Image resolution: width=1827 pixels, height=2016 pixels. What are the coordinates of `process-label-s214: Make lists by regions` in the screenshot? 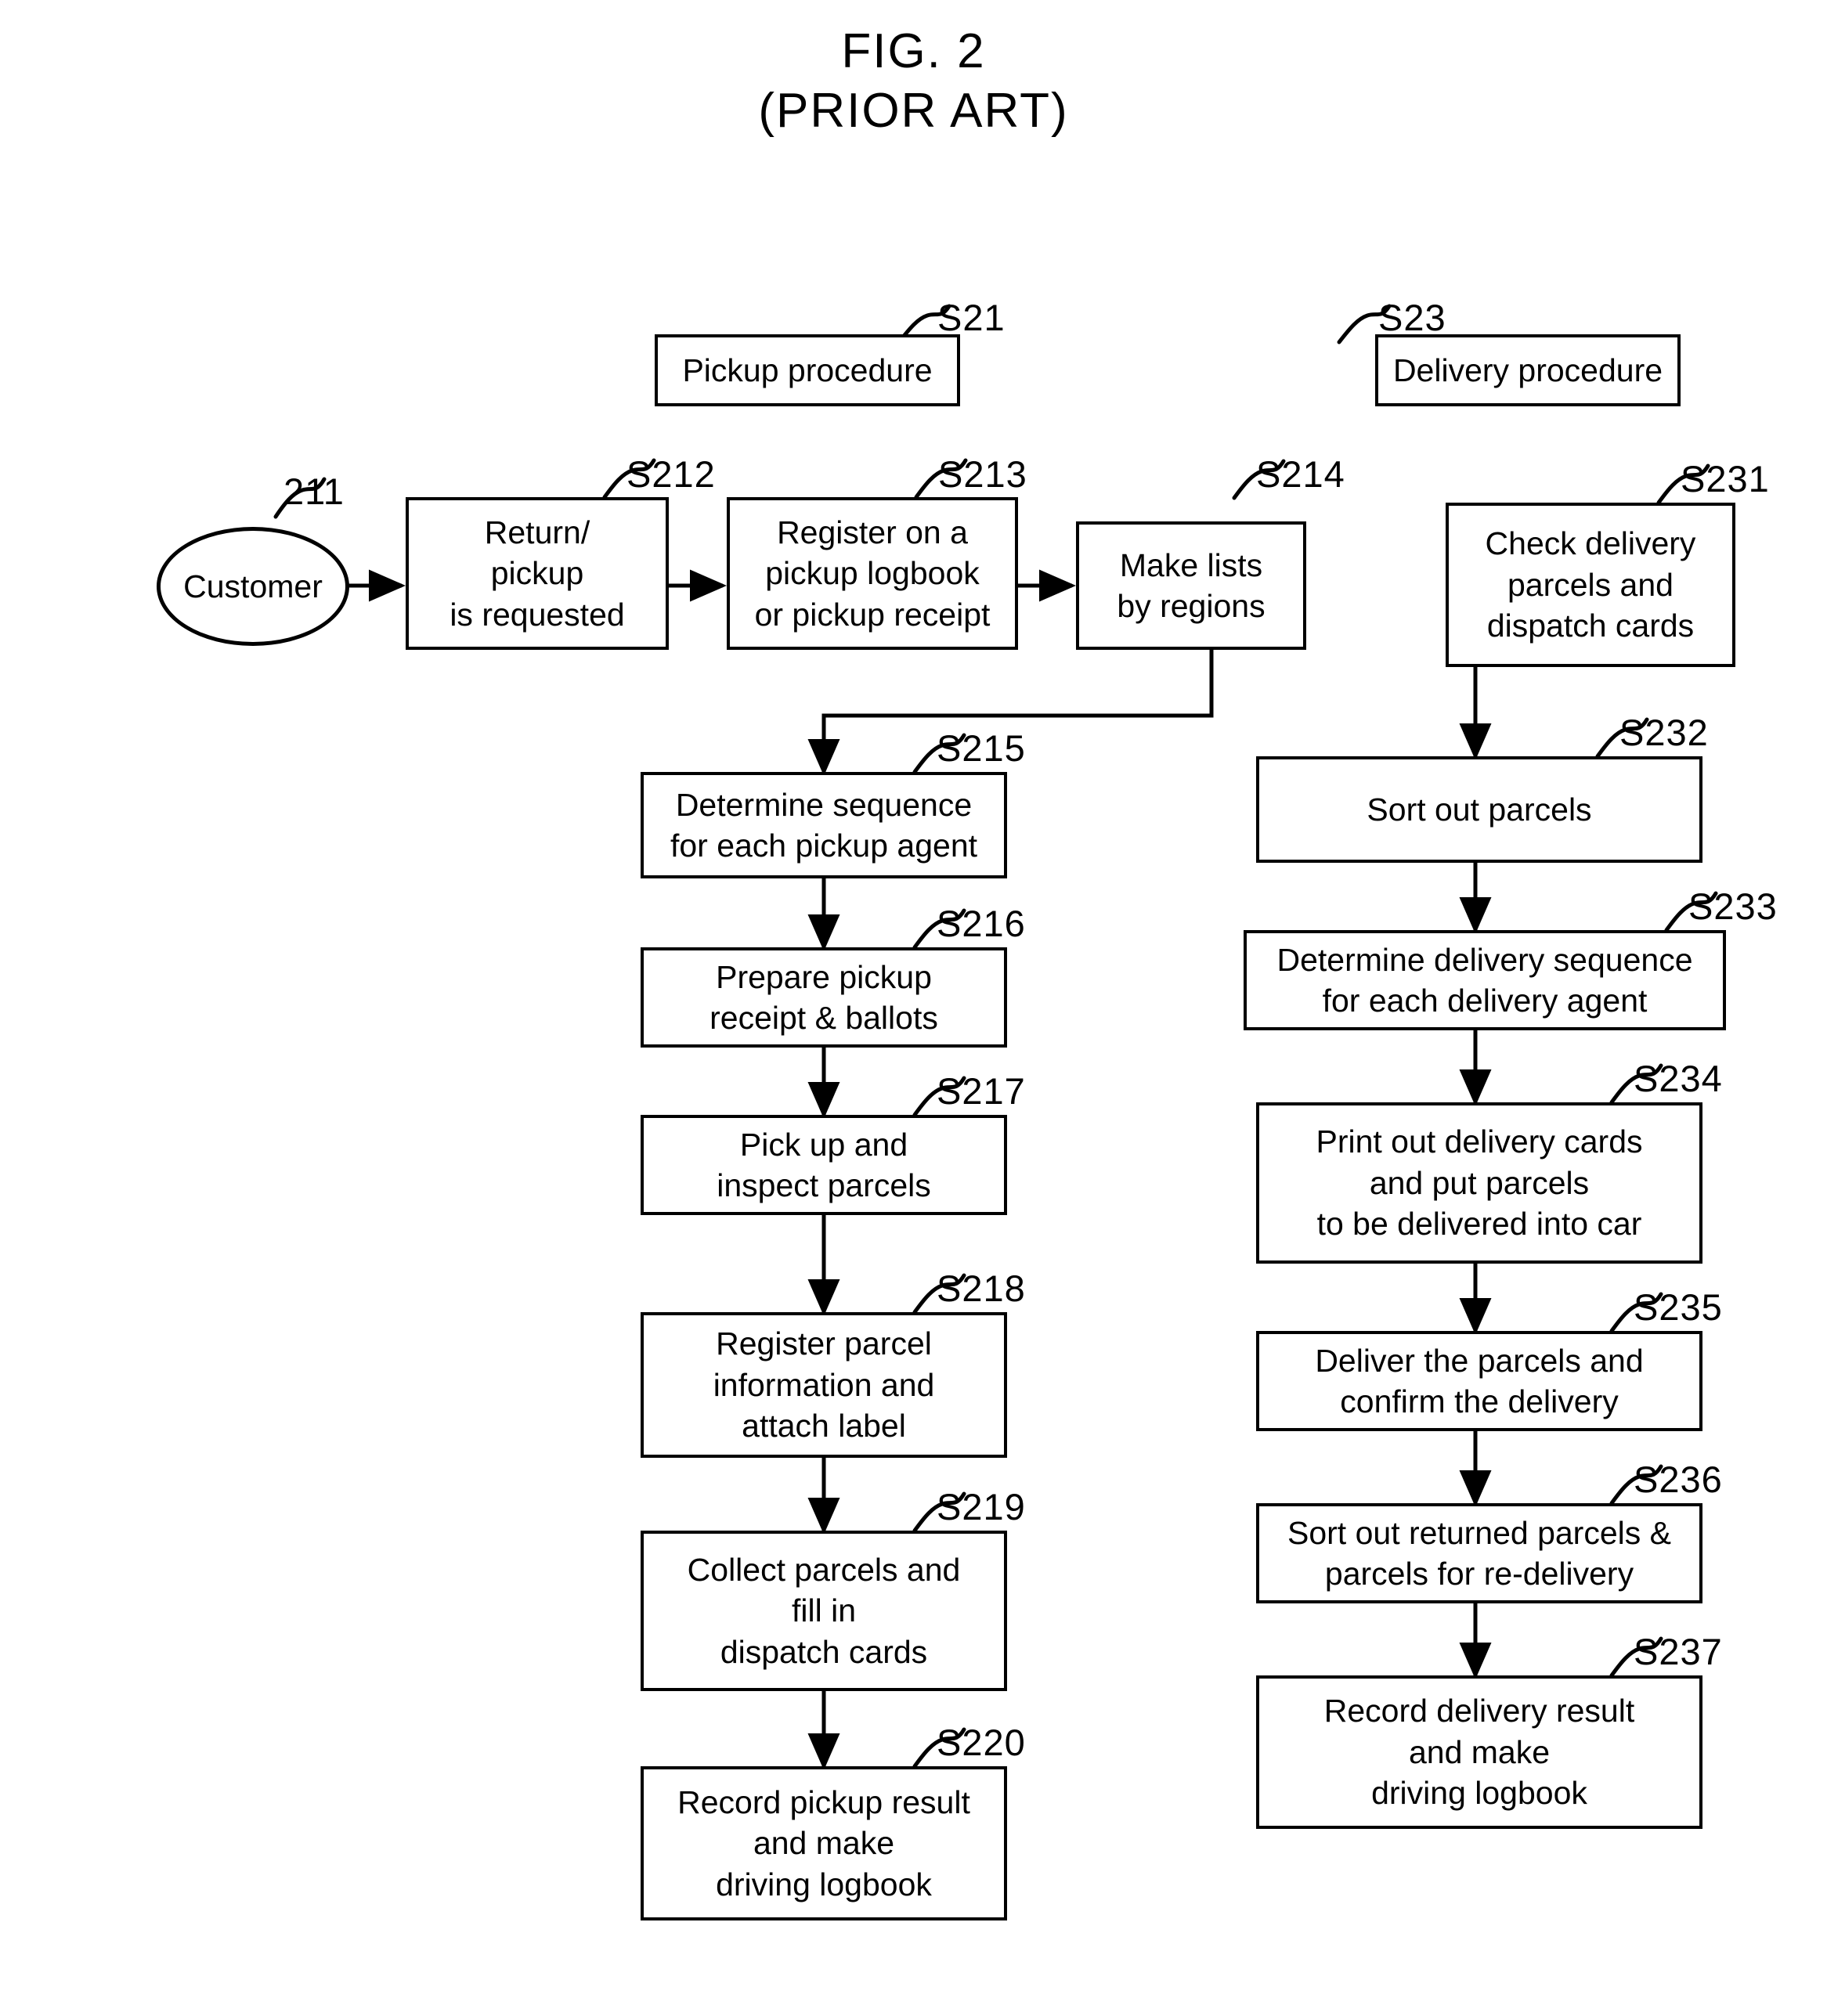 It's located at (1191, 585).